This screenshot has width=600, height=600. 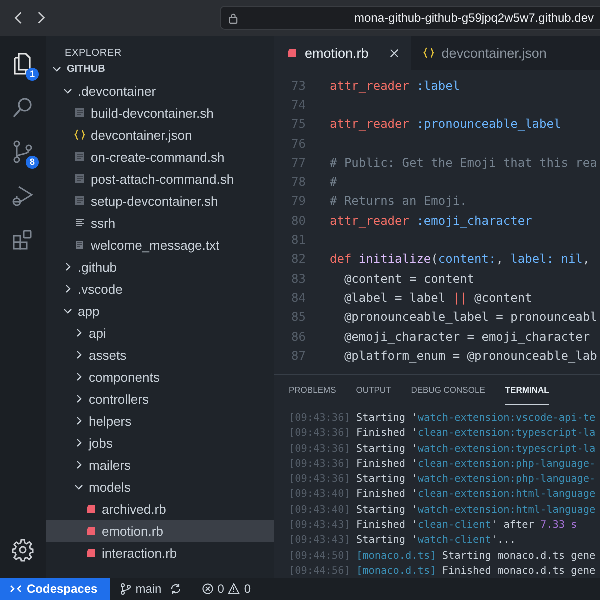 I want to click on file-item: emotion.rb, so click(x=160, y=531).